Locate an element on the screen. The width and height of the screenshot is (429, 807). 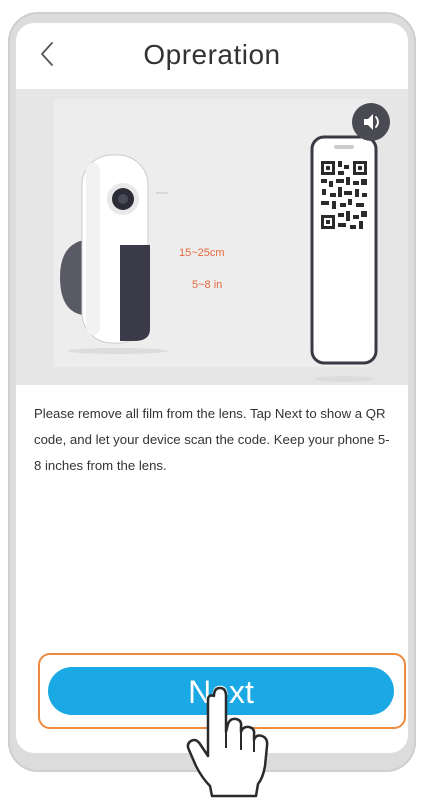
page-title: Opreration is located at coordinates (212, 54).